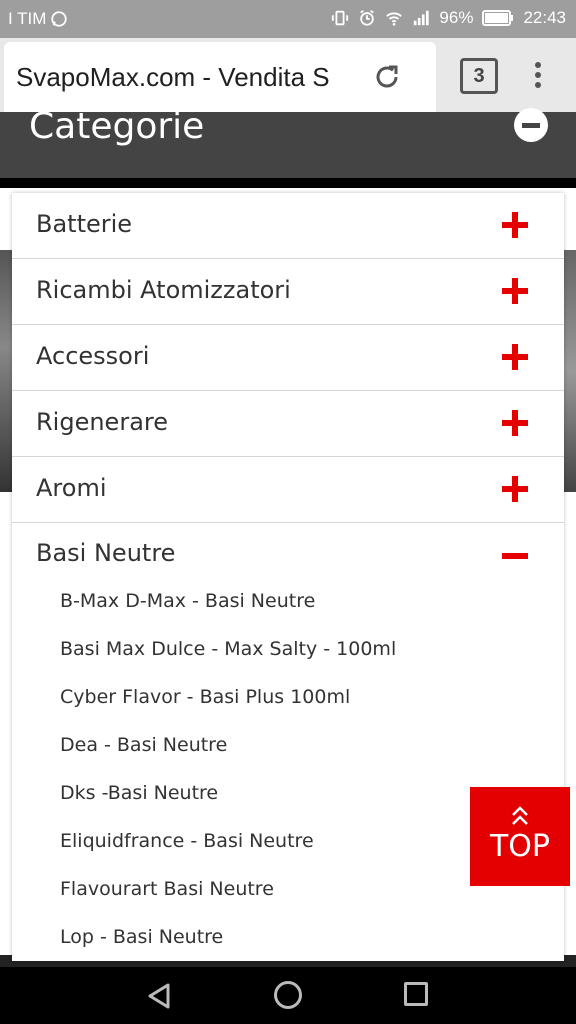  I want to click on submenu-item: Basi Max Dulce - Max Salty - 100ml, so click(288, 649).